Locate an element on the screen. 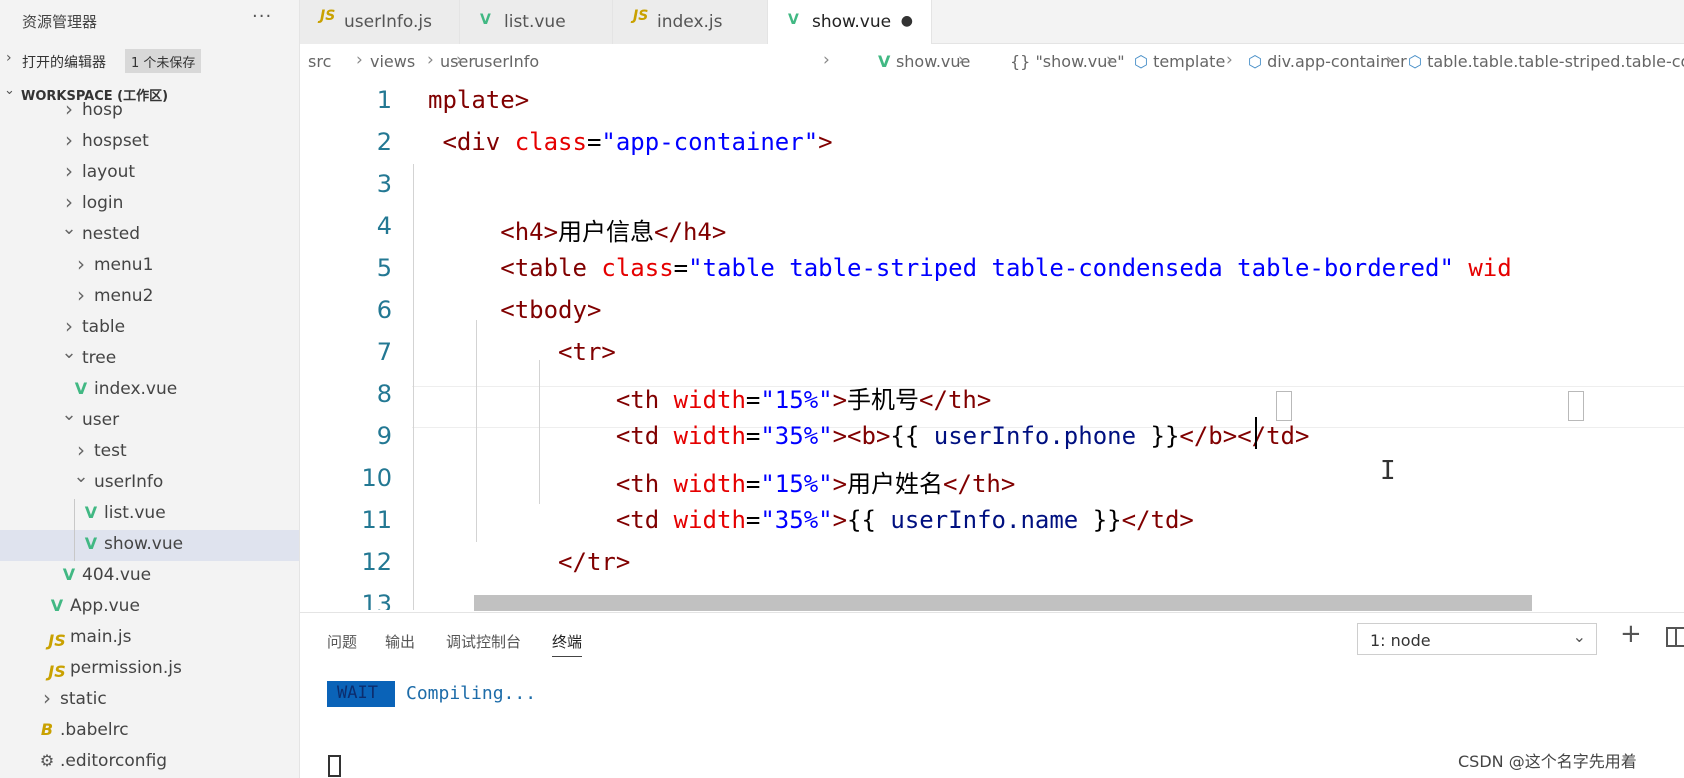 Image resolution: width=1684 pixels, height=778 pixels. code-token: userInfo.name is located at coordinates (984, 520).